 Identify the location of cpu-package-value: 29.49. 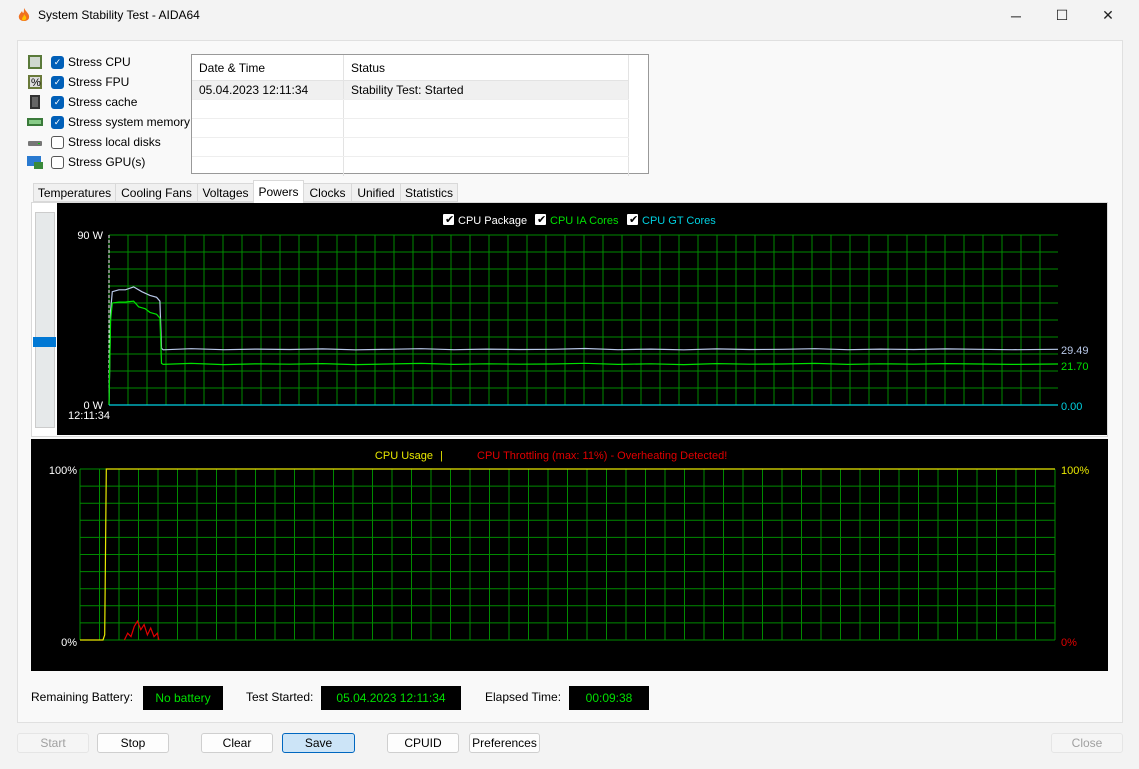
(1075, 351).